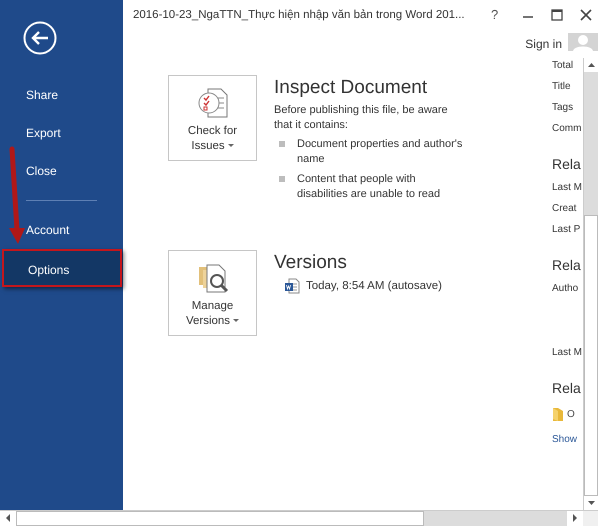 The image size is (598, 526). What do you see at coordinates (380, 152) in the screenshot?
I see `bullet-text: Document properties and author's name` at bounding box center [380, 152].